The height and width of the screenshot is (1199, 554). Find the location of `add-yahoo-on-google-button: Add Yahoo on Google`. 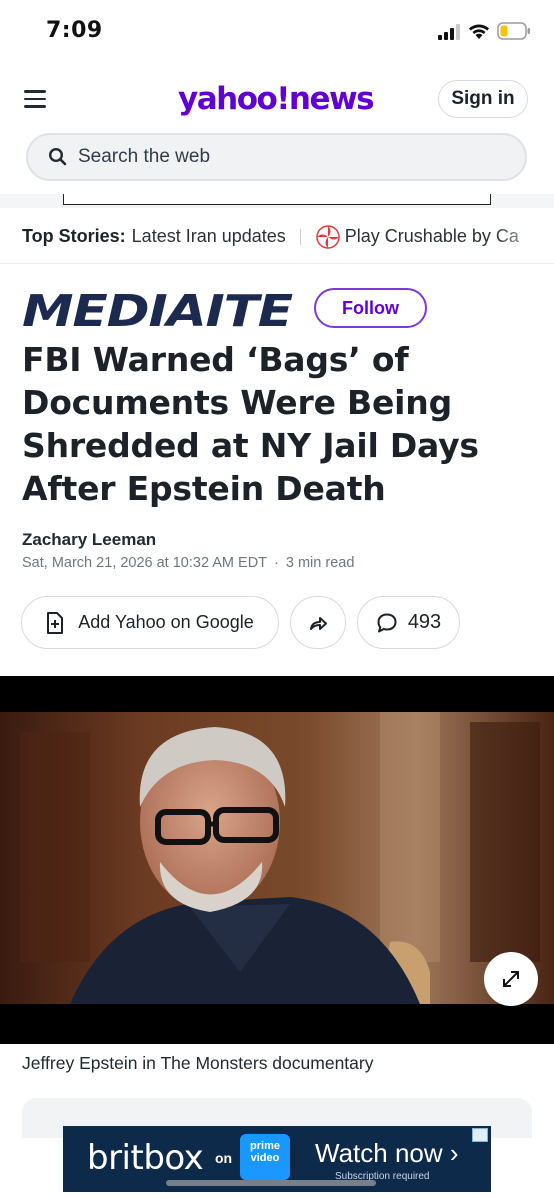

add-yahoo-on-google-button: Add Yahoo on Google is located at coordinates (150, 622).